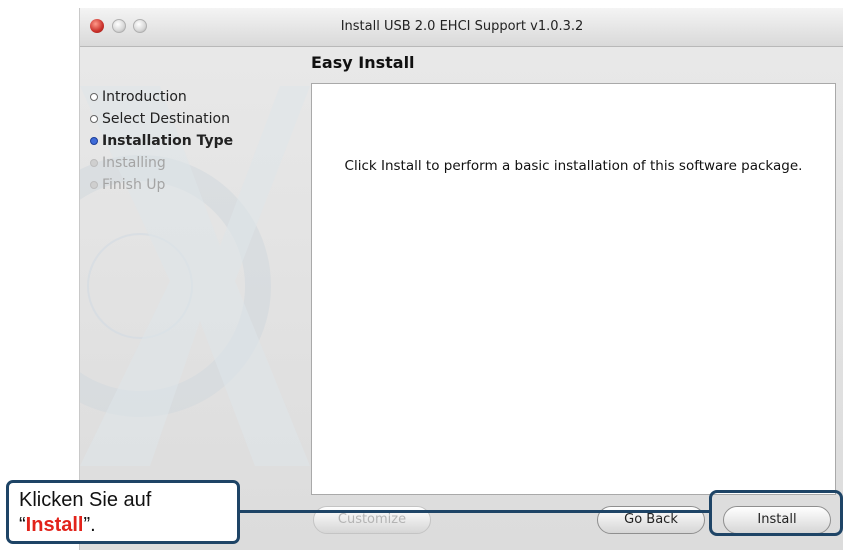 Image resolution: width=843 pixels, height=550 pixels. Describe the element at coordinates (475, 511) in the screenshot. I see `callout-connector-line` at that location.